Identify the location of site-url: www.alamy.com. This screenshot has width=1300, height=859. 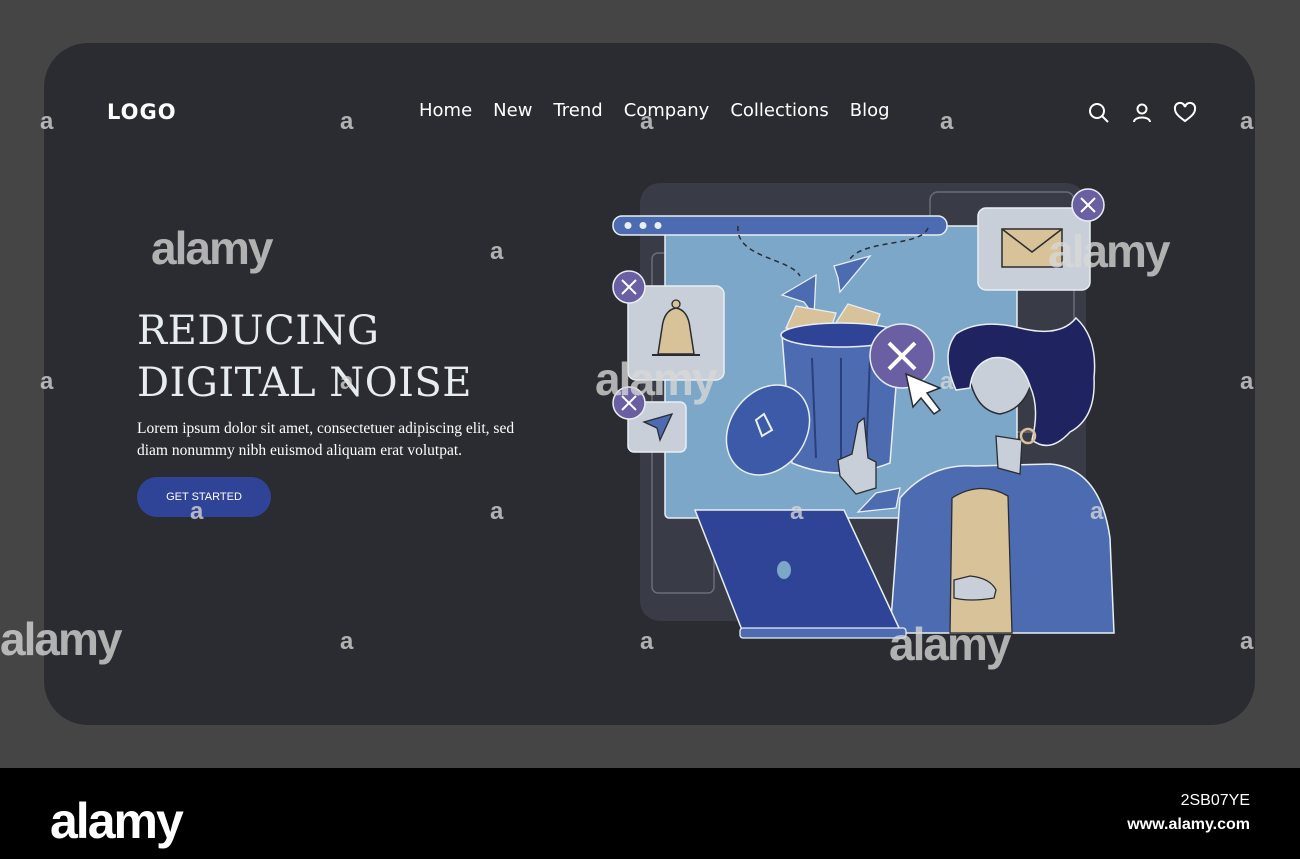
(1188, 824).